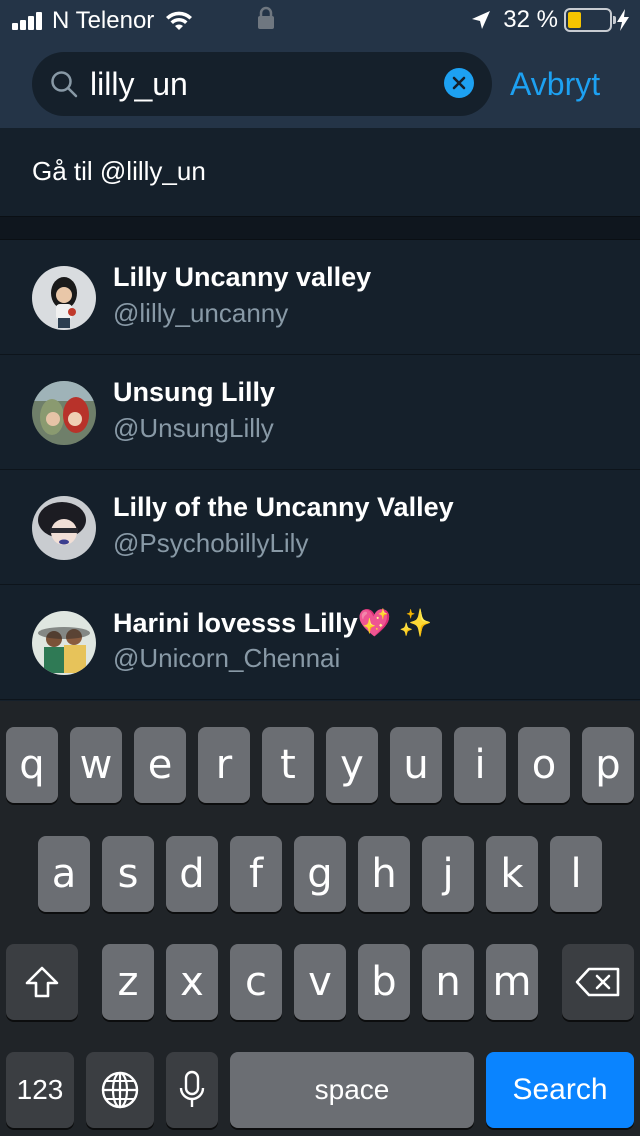 The height and width of the screenshot is (1136, 640). Describe the element at coordinates (194, 392) in the screenshot. I see `user-display-name: Unsung Lilly` at that location.